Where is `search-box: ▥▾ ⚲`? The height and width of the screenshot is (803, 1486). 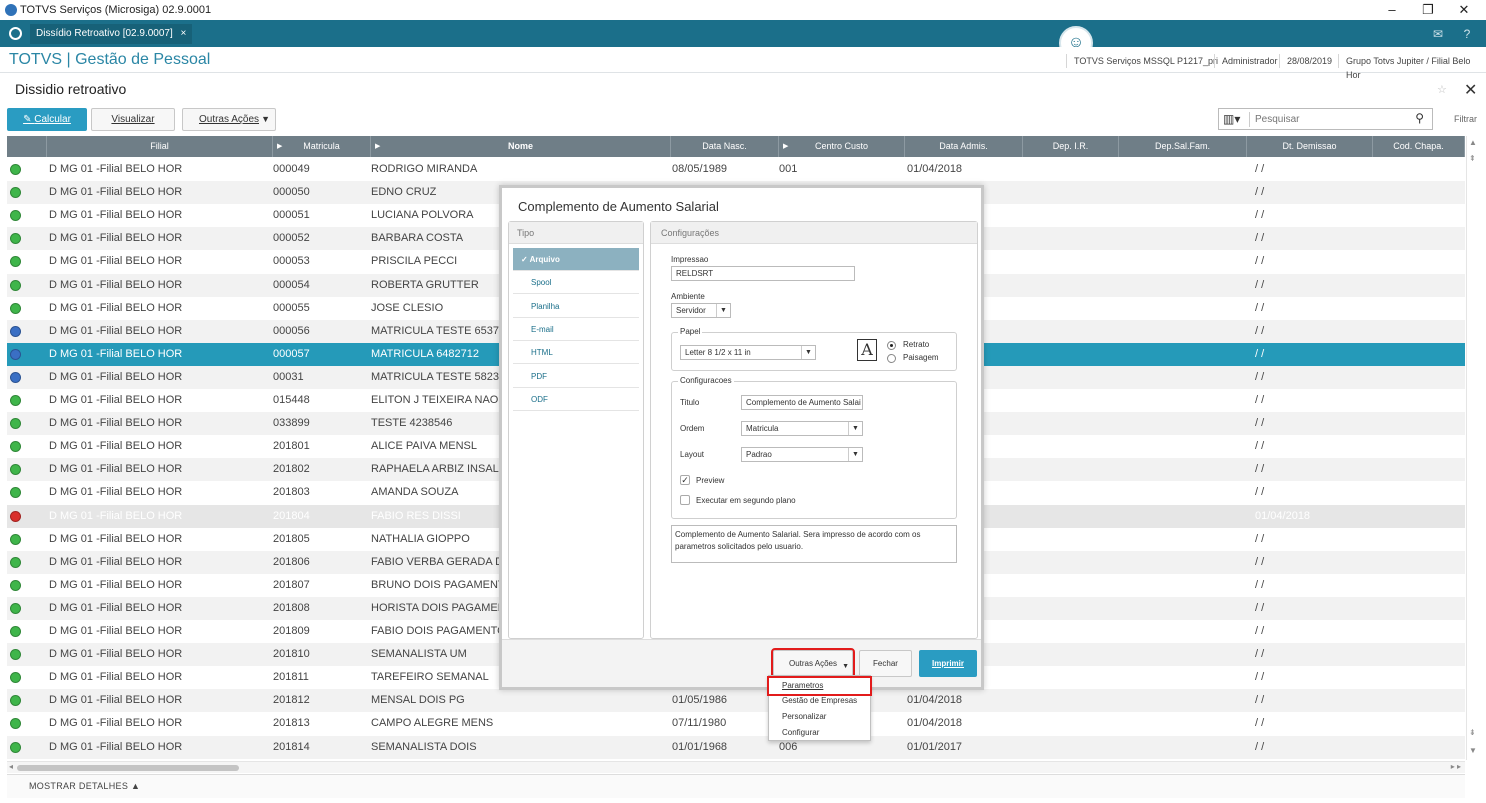 search-box: ▥▾ ⚲ is located at coordinates (1325, 119).